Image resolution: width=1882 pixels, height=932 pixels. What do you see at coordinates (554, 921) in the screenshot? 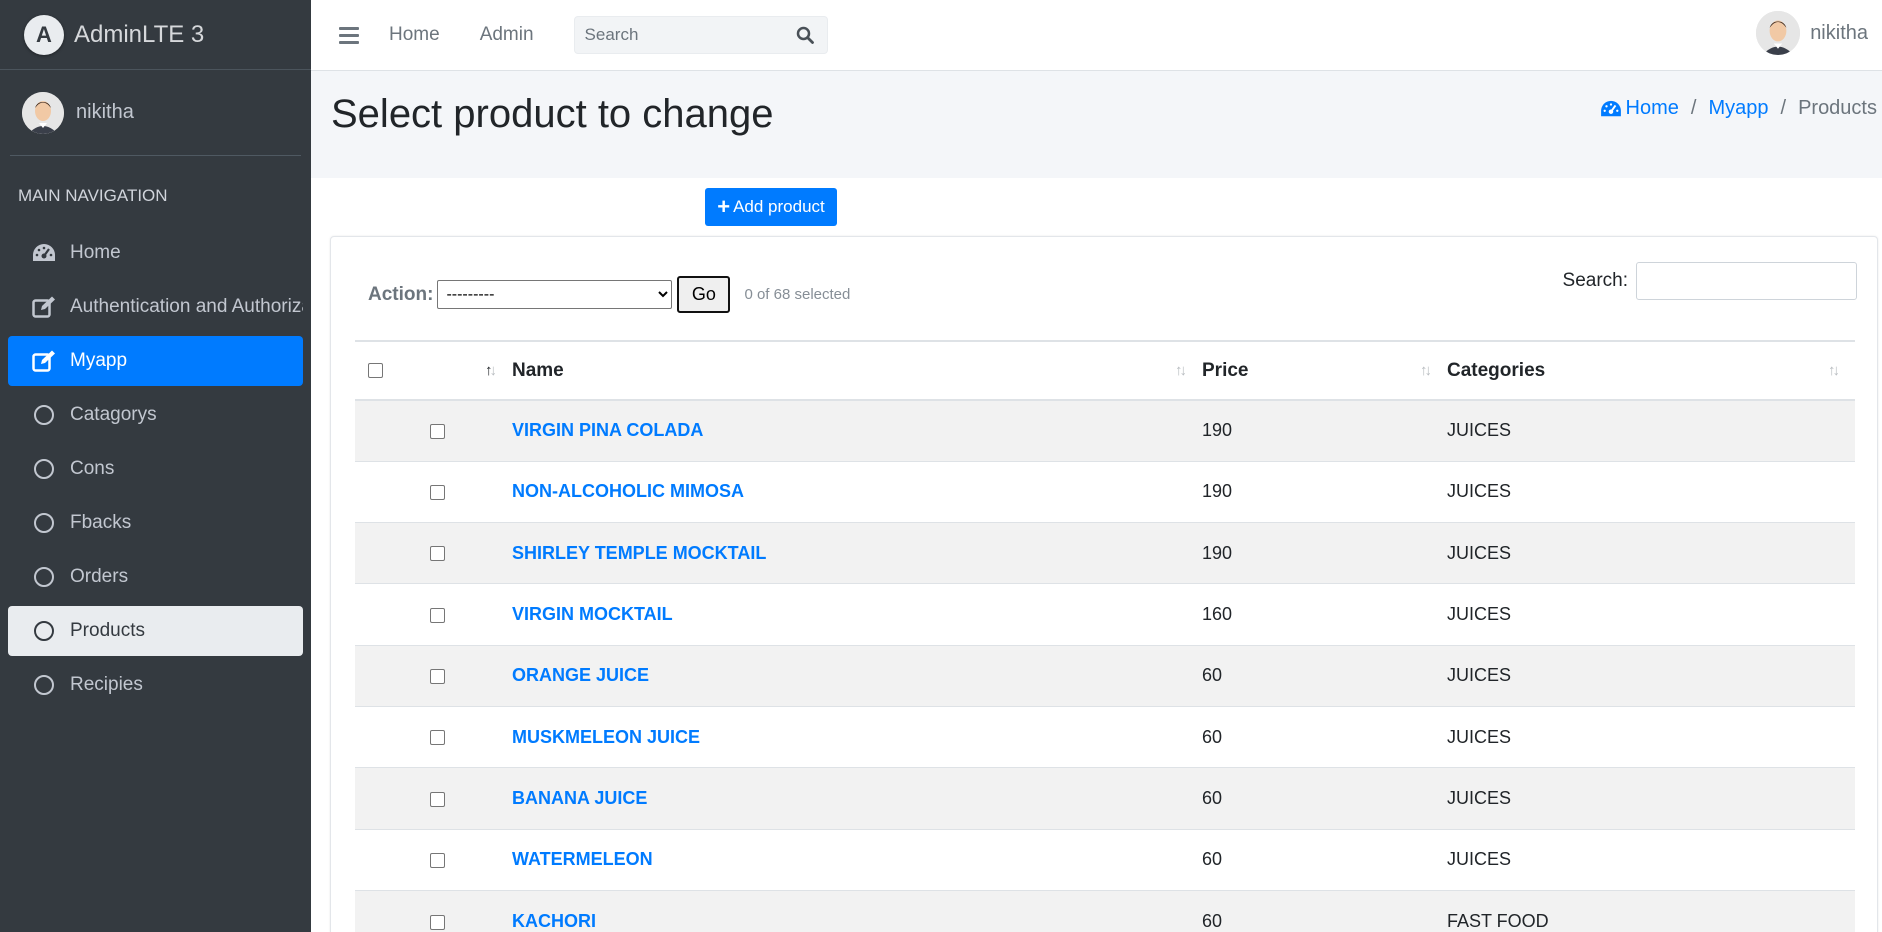
I see `product-name-link: KACHORI` at bounding box center [554, 921].